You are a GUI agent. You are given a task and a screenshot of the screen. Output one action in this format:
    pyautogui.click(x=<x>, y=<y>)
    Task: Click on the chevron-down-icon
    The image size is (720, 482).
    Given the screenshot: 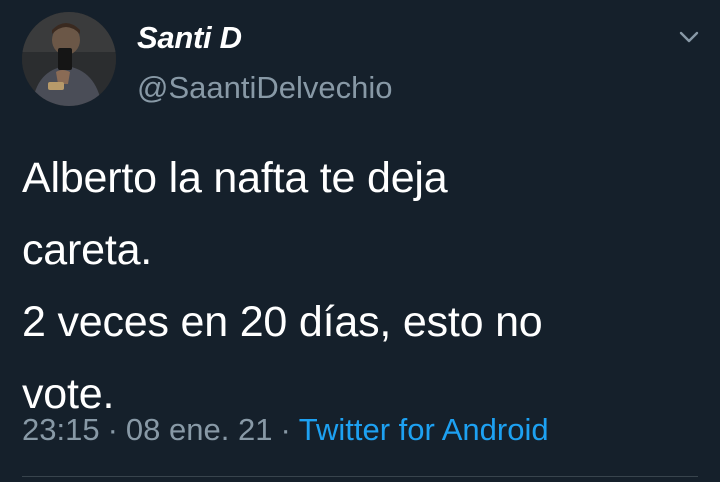 What is the action you would take?
    pyautogui.click(x=689, y=39)
    